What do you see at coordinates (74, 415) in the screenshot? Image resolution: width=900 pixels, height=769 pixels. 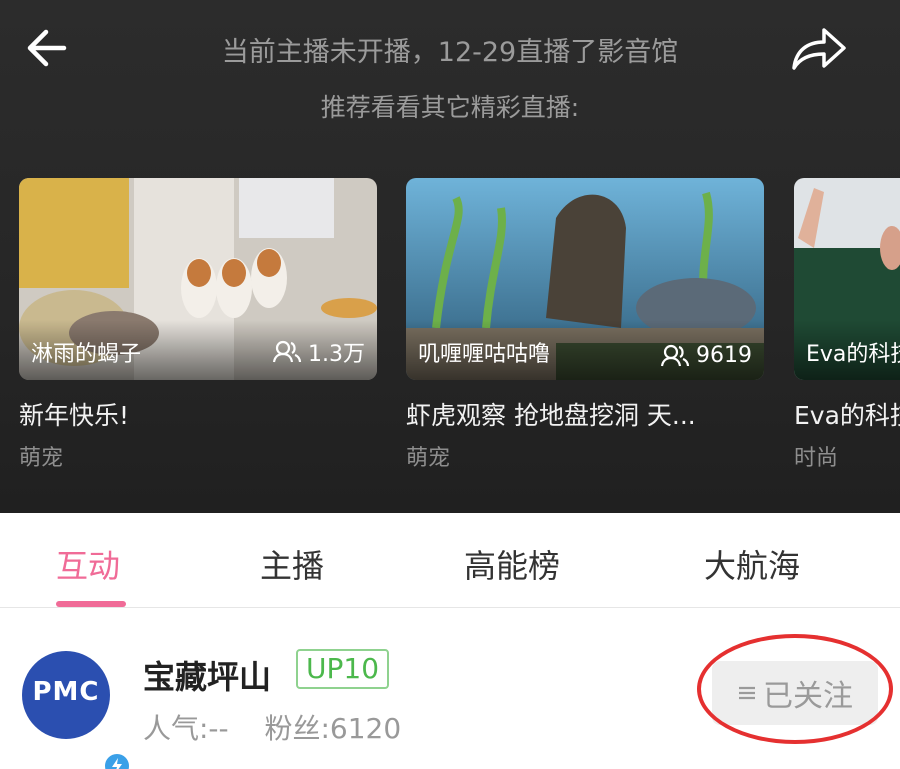 I see `live-title: 新年快乐!` at bounding box center [74, 415].